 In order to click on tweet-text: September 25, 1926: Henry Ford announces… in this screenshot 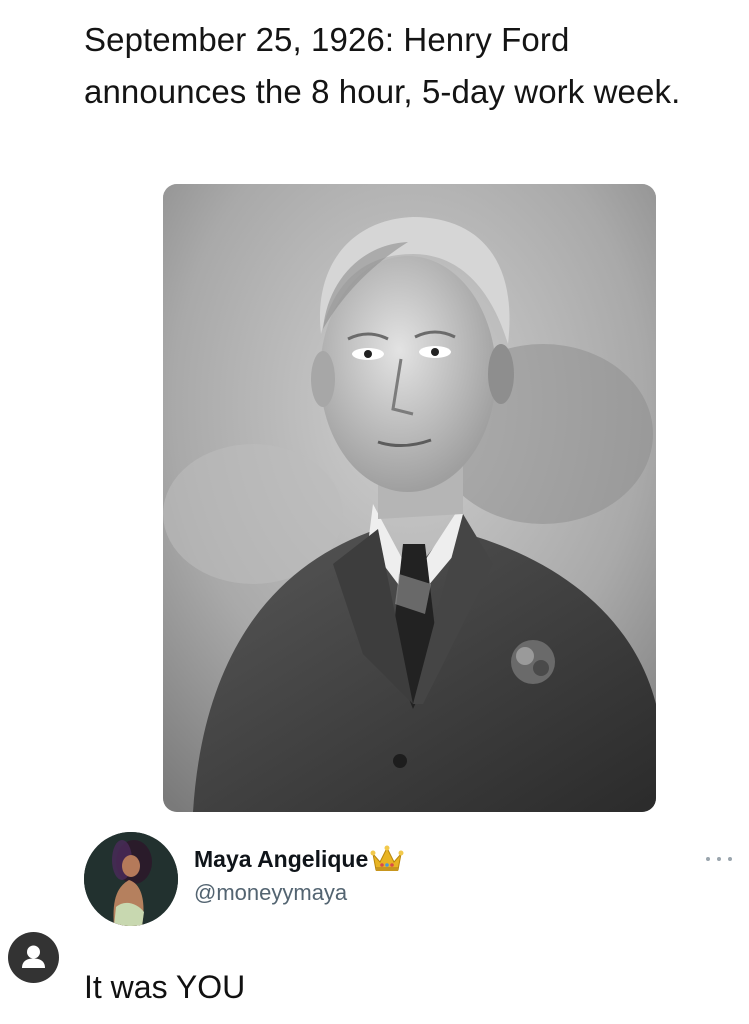, I will do `click(382, 65)`.